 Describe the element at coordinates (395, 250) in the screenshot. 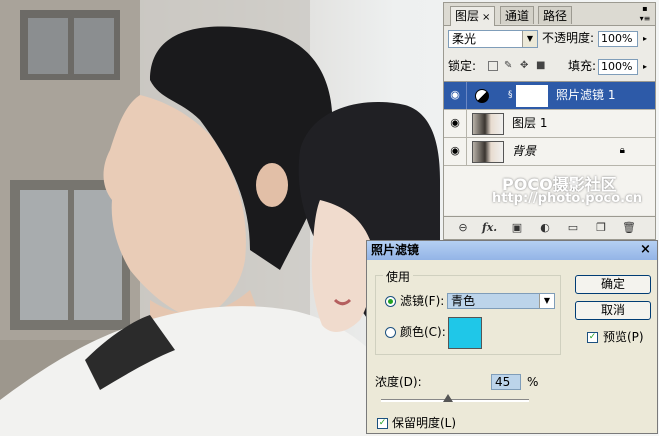

I see `dialog-title: 照片滤镜` at that location.